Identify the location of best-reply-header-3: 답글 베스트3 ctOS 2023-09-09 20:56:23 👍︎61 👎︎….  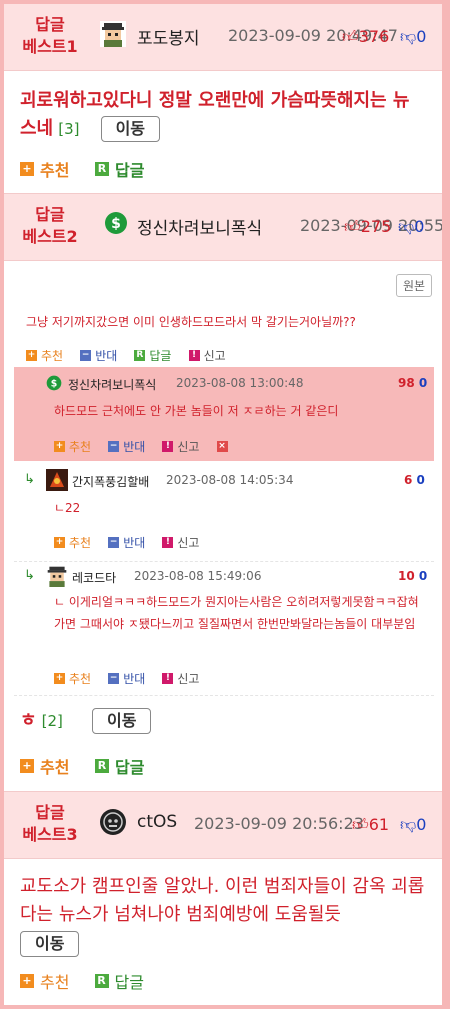
(223, 825).